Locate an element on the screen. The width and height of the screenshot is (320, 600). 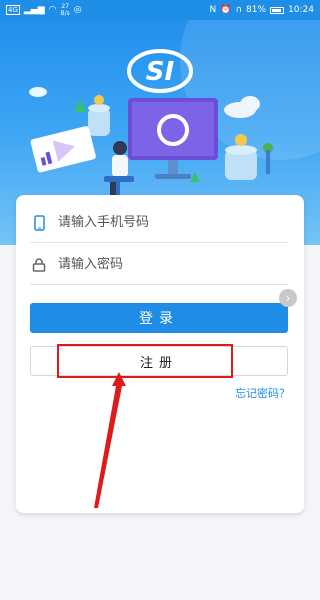
lock-icon is located at coordinates (39, 265).